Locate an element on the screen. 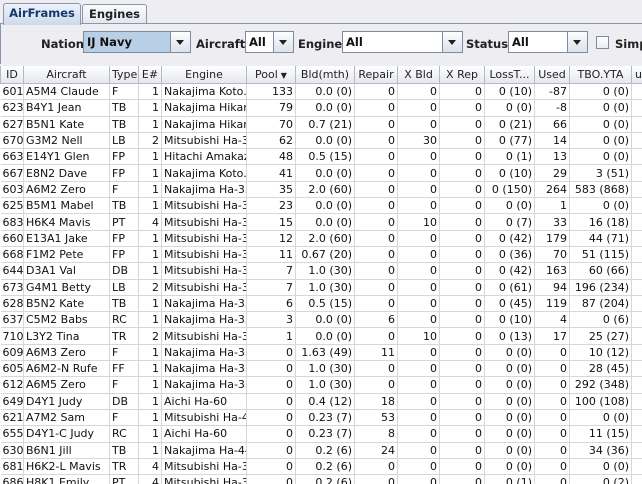  header-text: Pool is located at coordinates (266, 74).